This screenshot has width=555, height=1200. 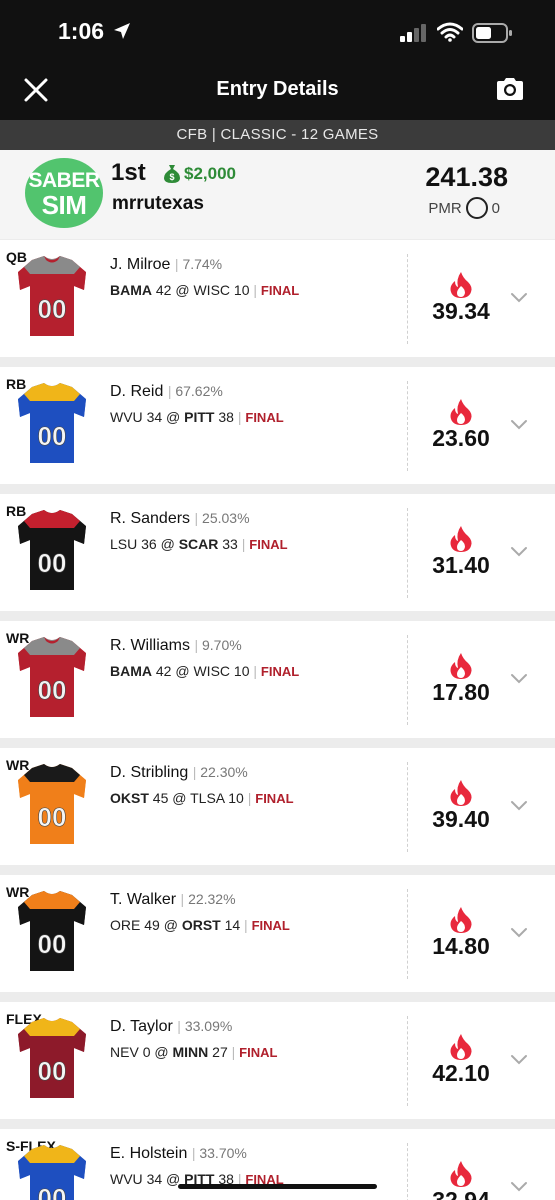 I want to click on player-name-line: D. Reid | 67.62%, so click(x=166, y=391).